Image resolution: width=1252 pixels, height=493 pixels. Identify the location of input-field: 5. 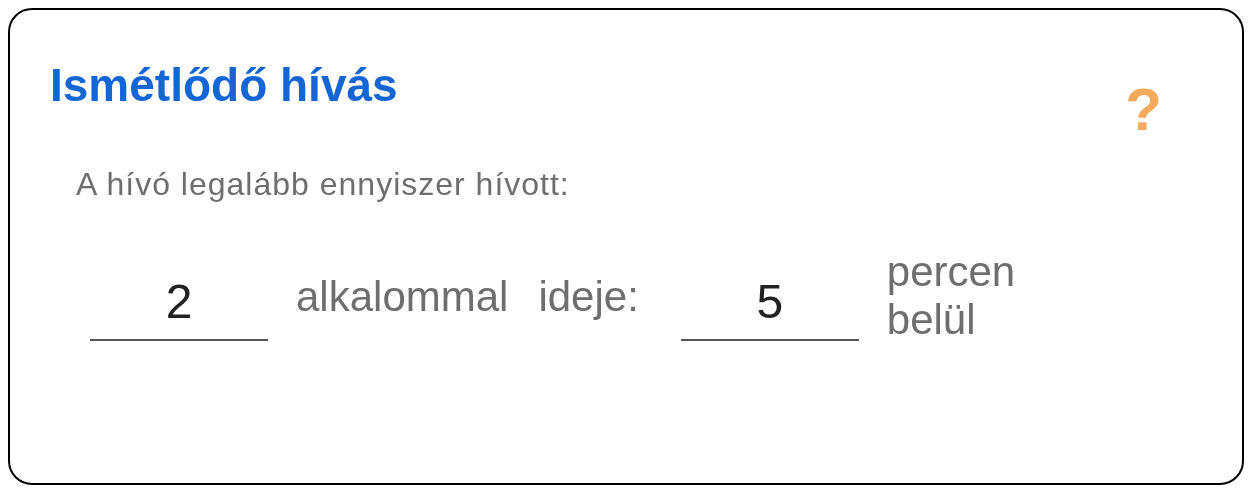
(769, 300).